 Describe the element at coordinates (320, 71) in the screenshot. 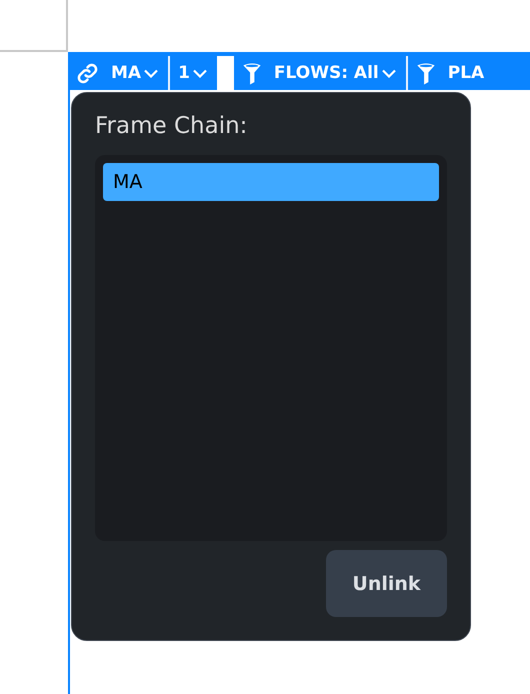

I see `toolbar-dropdown: FLOWS: All` at that location.